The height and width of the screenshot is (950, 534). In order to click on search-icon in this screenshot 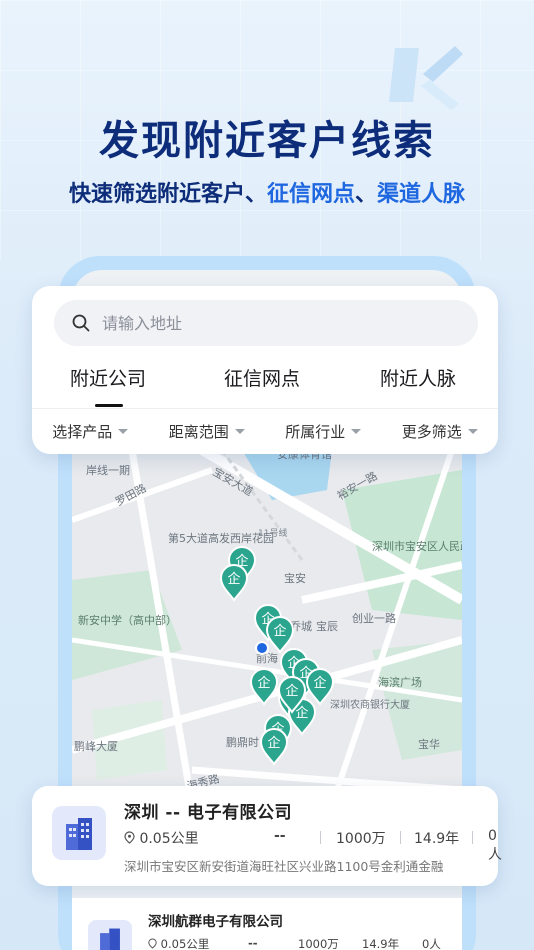, I will do `click(81, 323)`.